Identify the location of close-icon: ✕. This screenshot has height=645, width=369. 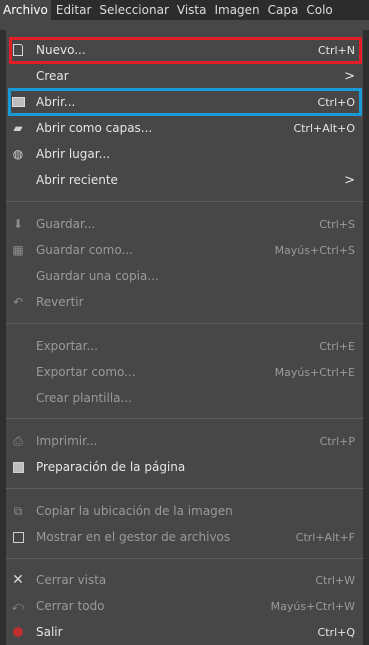
(18, 580).